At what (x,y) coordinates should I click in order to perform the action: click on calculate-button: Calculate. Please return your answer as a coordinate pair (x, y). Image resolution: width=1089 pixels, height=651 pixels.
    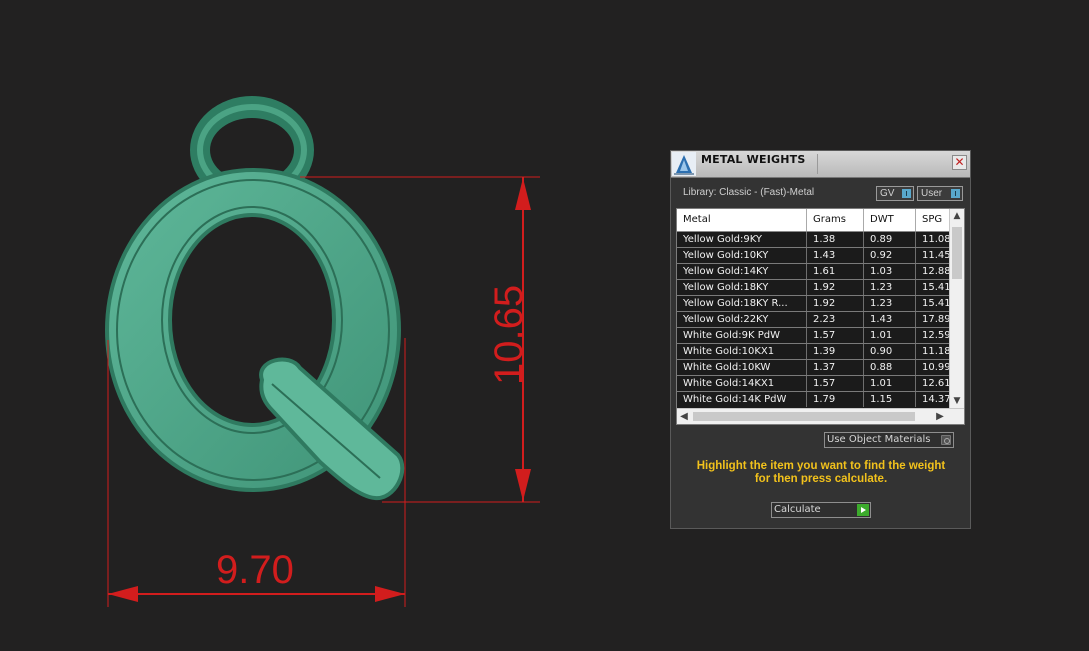
    Looking at the image, I should click on (821, 510).